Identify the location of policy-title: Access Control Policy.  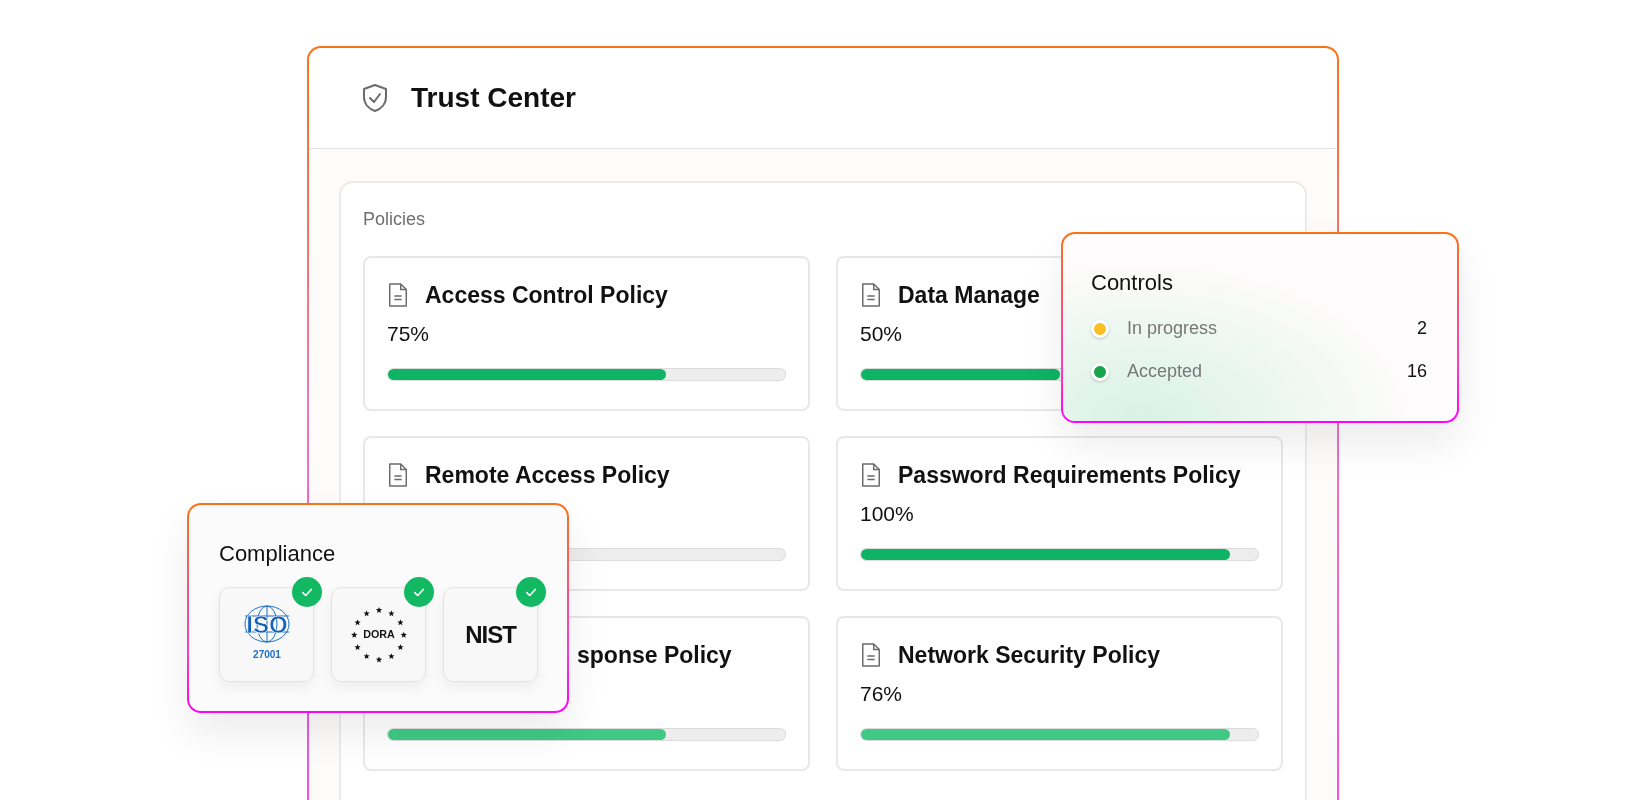
(546, 295).